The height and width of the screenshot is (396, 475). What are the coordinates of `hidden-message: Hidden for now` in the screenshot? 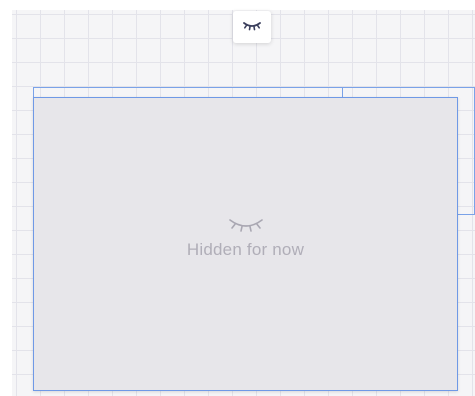 It's located at (245, 238).